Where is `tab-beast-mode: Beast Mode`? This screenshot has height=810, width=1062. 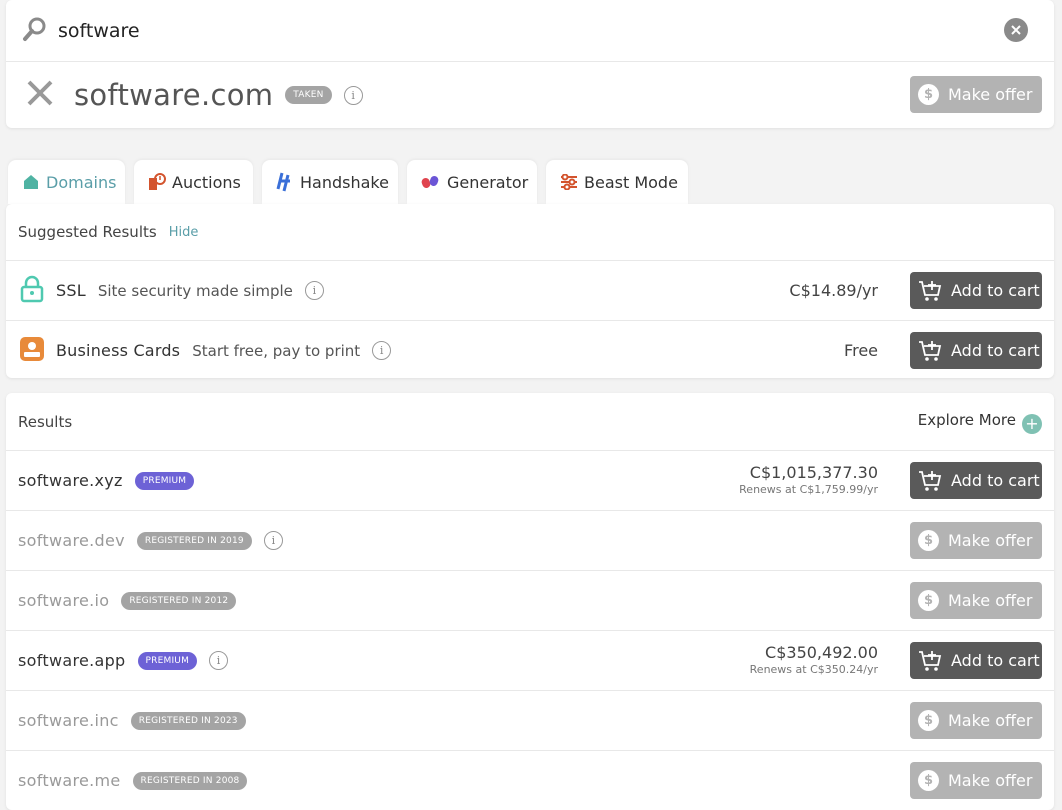
tab-beast-mode: Beast Mode is located at coordinates (617, 182).